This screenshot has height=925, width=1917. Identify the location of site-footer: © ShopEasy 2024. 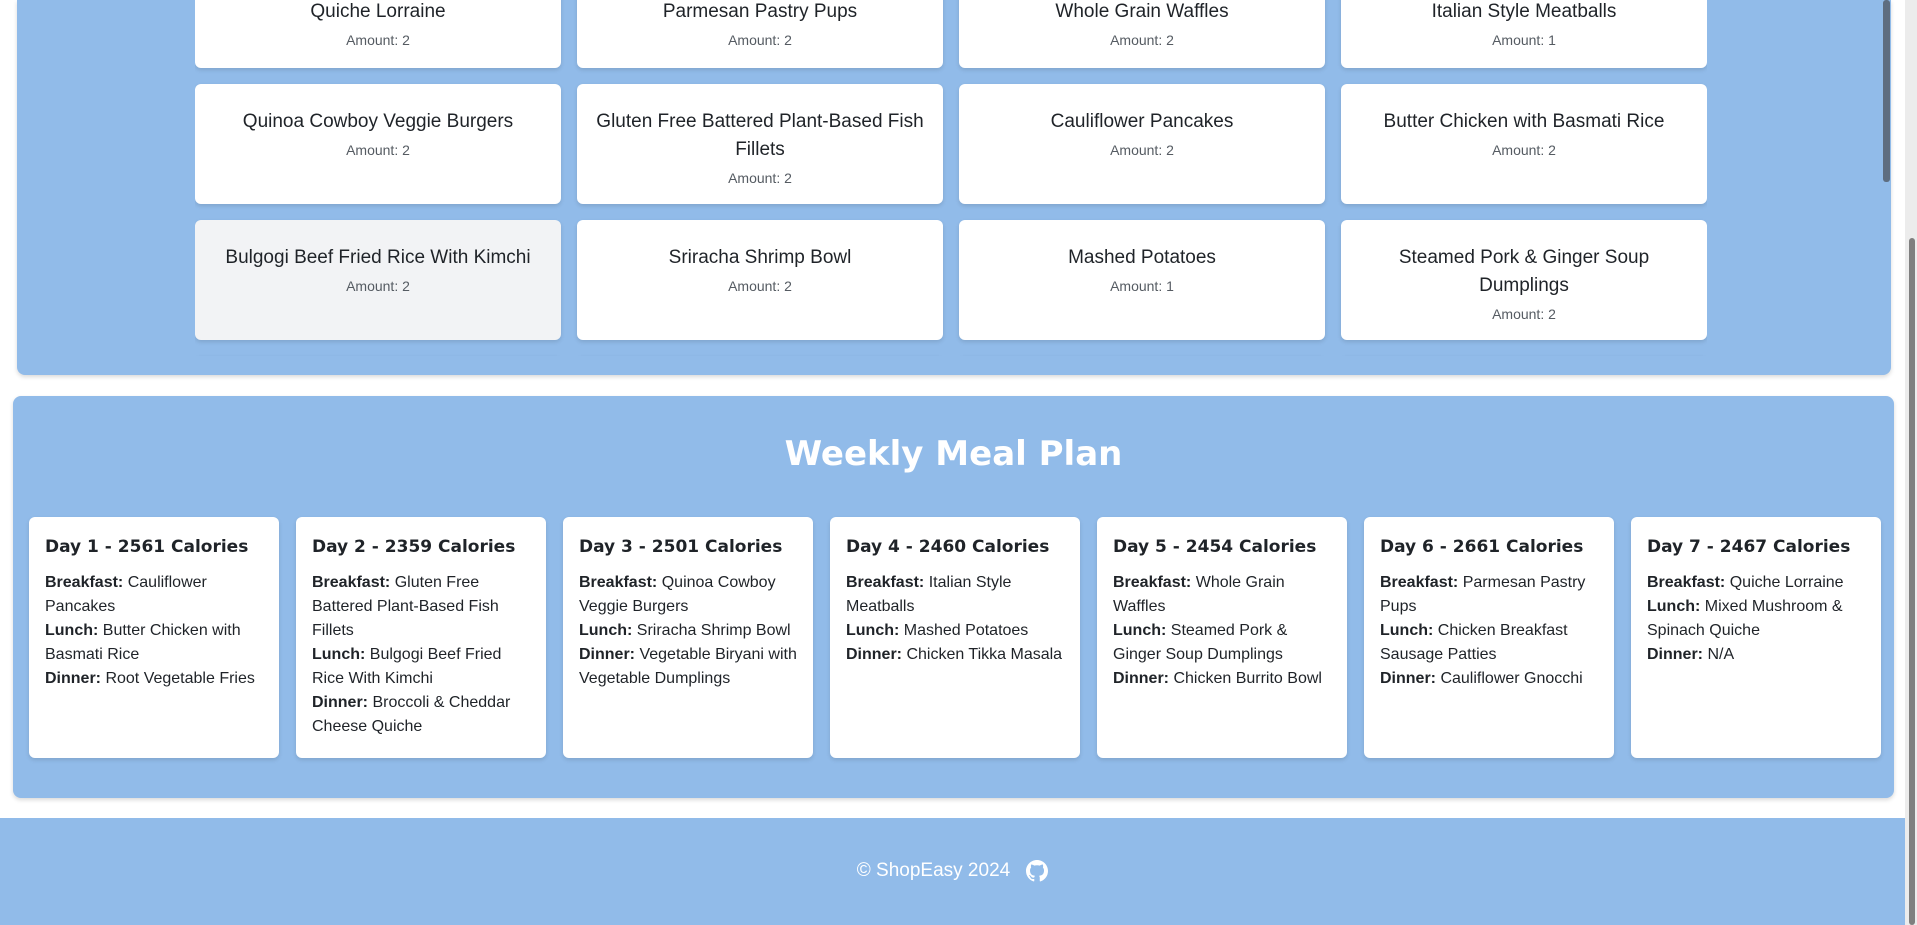
(952, 871).